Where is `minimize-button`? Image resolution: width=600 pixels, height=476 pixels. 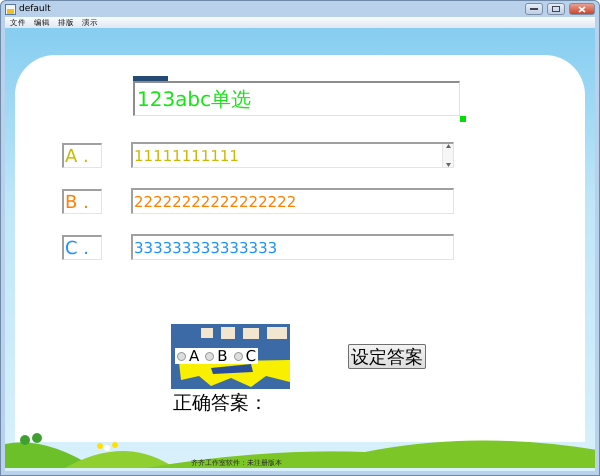
minimize-button is located at coordinates (534, 9).